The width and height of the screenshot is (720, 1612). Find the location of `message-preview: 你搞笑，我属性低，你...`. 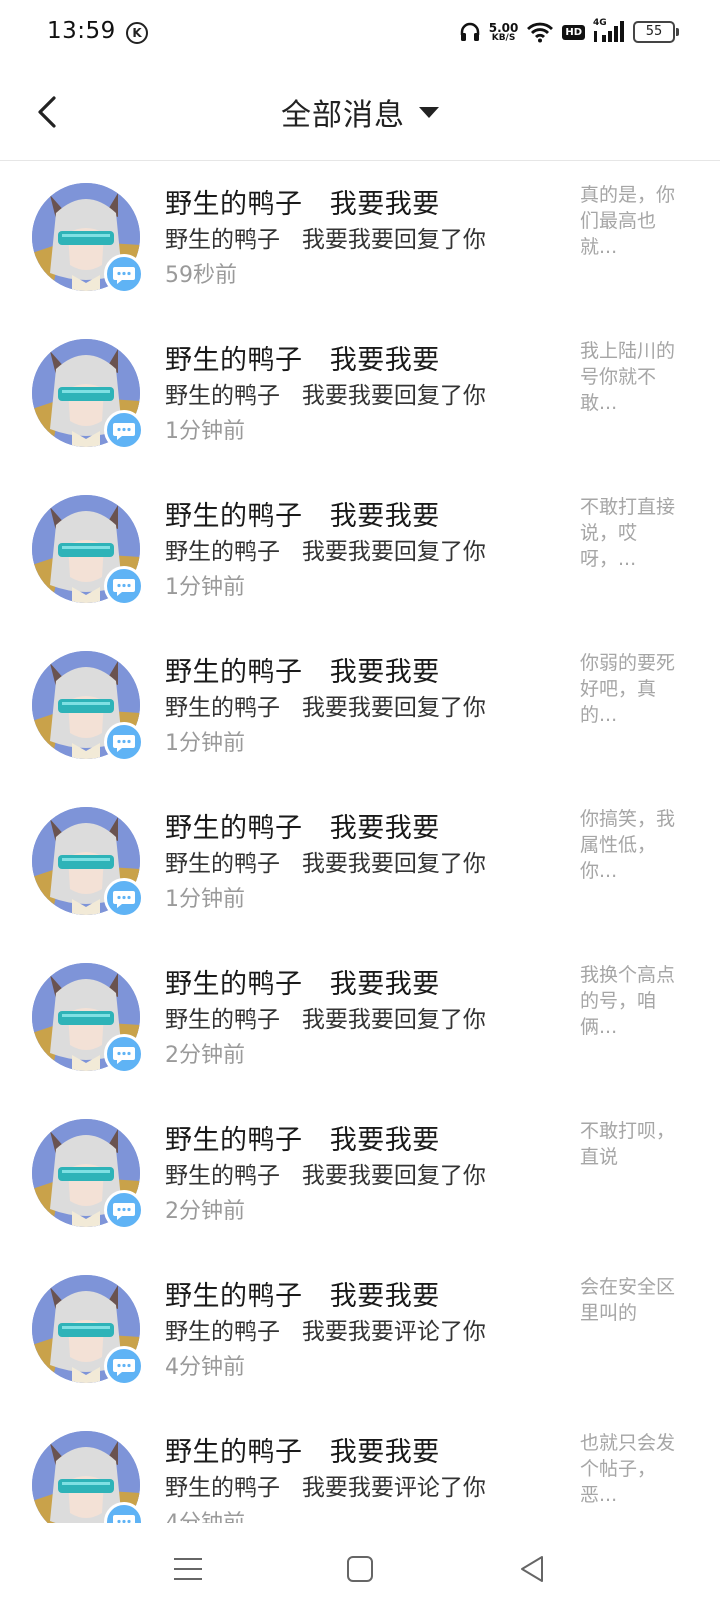

message-preview: 你搞笑，我属性低，你... is located at coordinates (628, 845).